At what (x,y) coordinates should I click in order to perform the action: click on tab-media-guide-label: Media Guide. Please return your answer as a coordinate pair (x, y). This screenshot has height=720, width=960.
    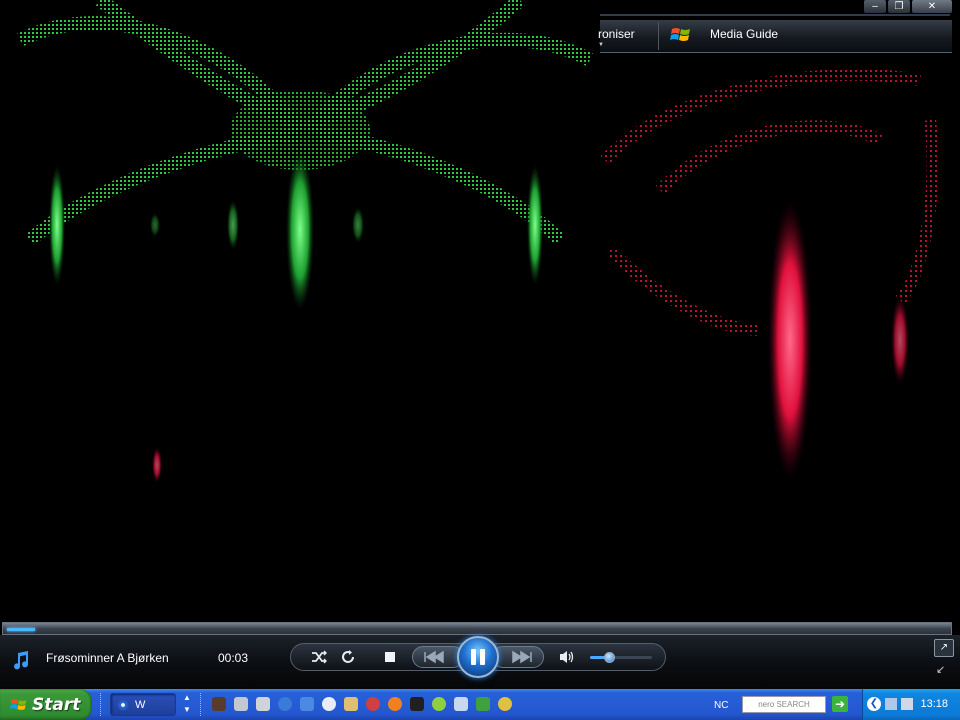
    Looking at the image, I should click on (744, 34).